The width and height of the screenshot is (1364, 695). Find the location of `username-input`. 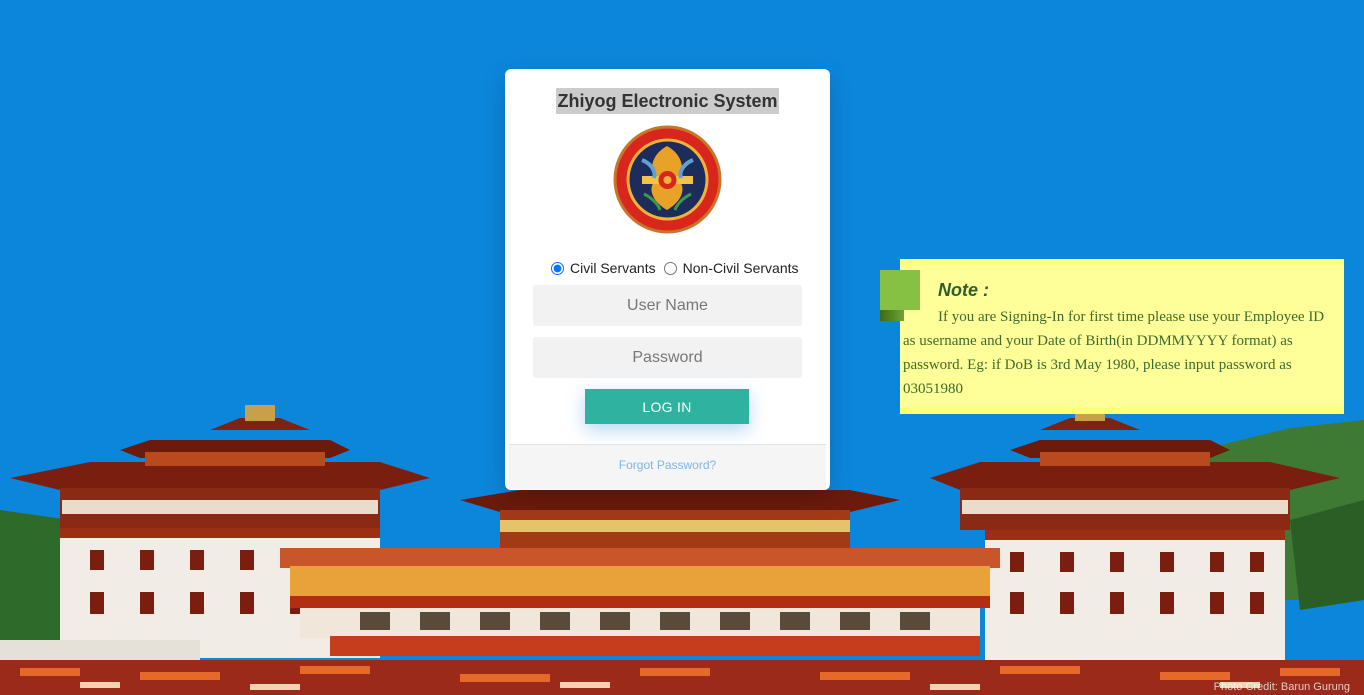

username-input is located at coordinates (667, 305).